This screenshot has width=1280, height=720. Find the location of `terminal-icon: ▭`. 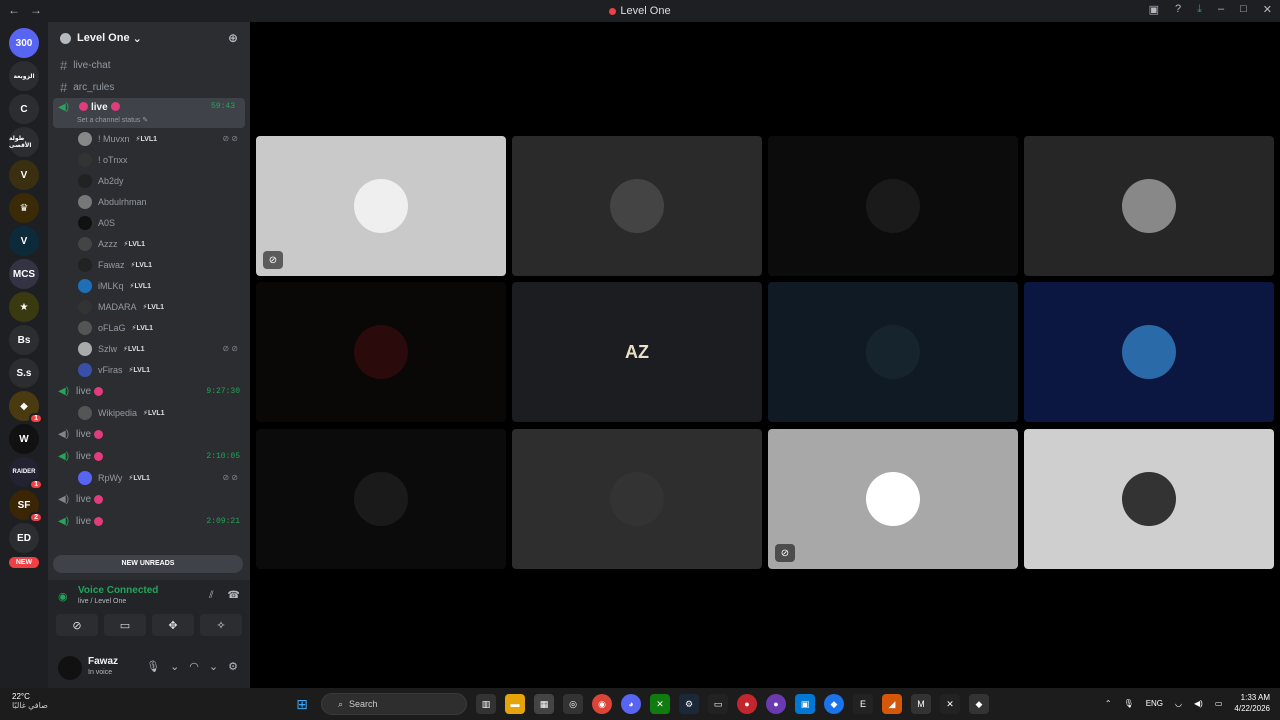

terminal-icon: ▭ is located at coordinates (718, 704).